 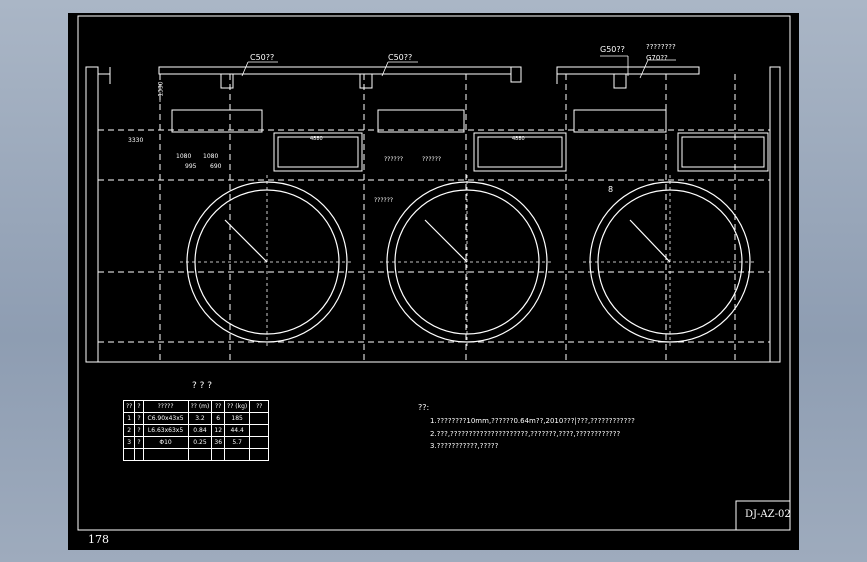 What do you see at coordinates (237, 442) in the screenshot?
I see `table-cell: 5.7` at bounding box center [237, 442].